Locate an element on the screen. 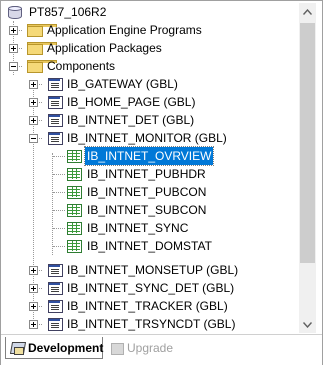 This screenshot has height=365, width=323. tree-component: IB_GATEWAY (GBL) is located at coordinates (151, 84).